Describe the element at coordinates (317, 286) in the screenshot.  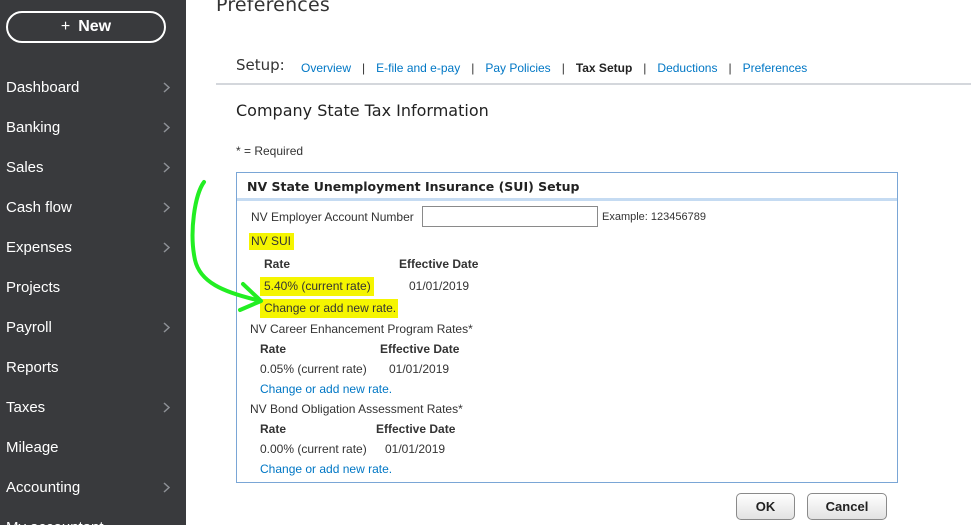
I see `nv-sui-rate-value: 5.40% (current rate)` at that location.